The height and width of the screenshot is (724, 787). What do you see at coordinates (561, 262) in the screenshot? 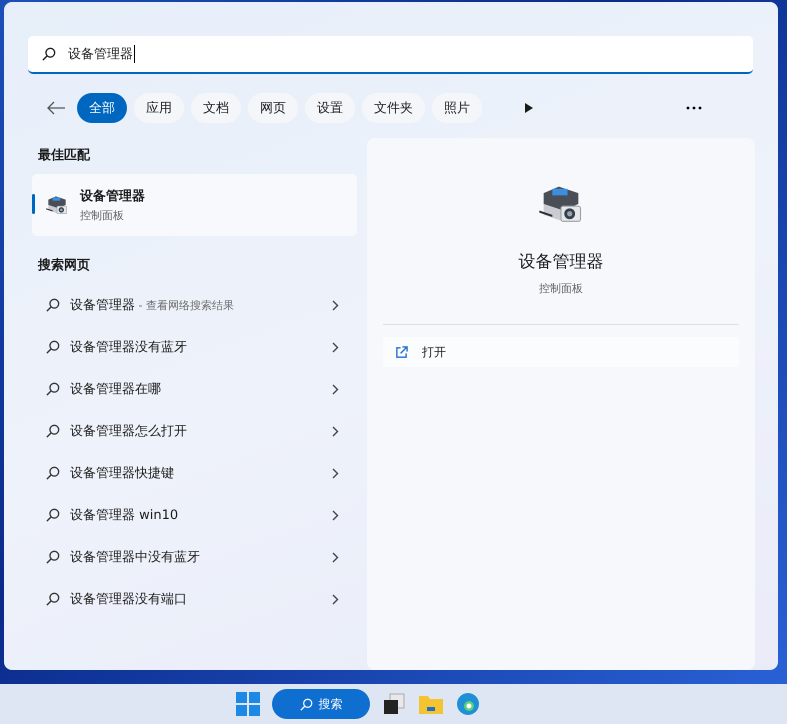
I see `detail-title: 设备管理器` at bounding box center [561, 262].